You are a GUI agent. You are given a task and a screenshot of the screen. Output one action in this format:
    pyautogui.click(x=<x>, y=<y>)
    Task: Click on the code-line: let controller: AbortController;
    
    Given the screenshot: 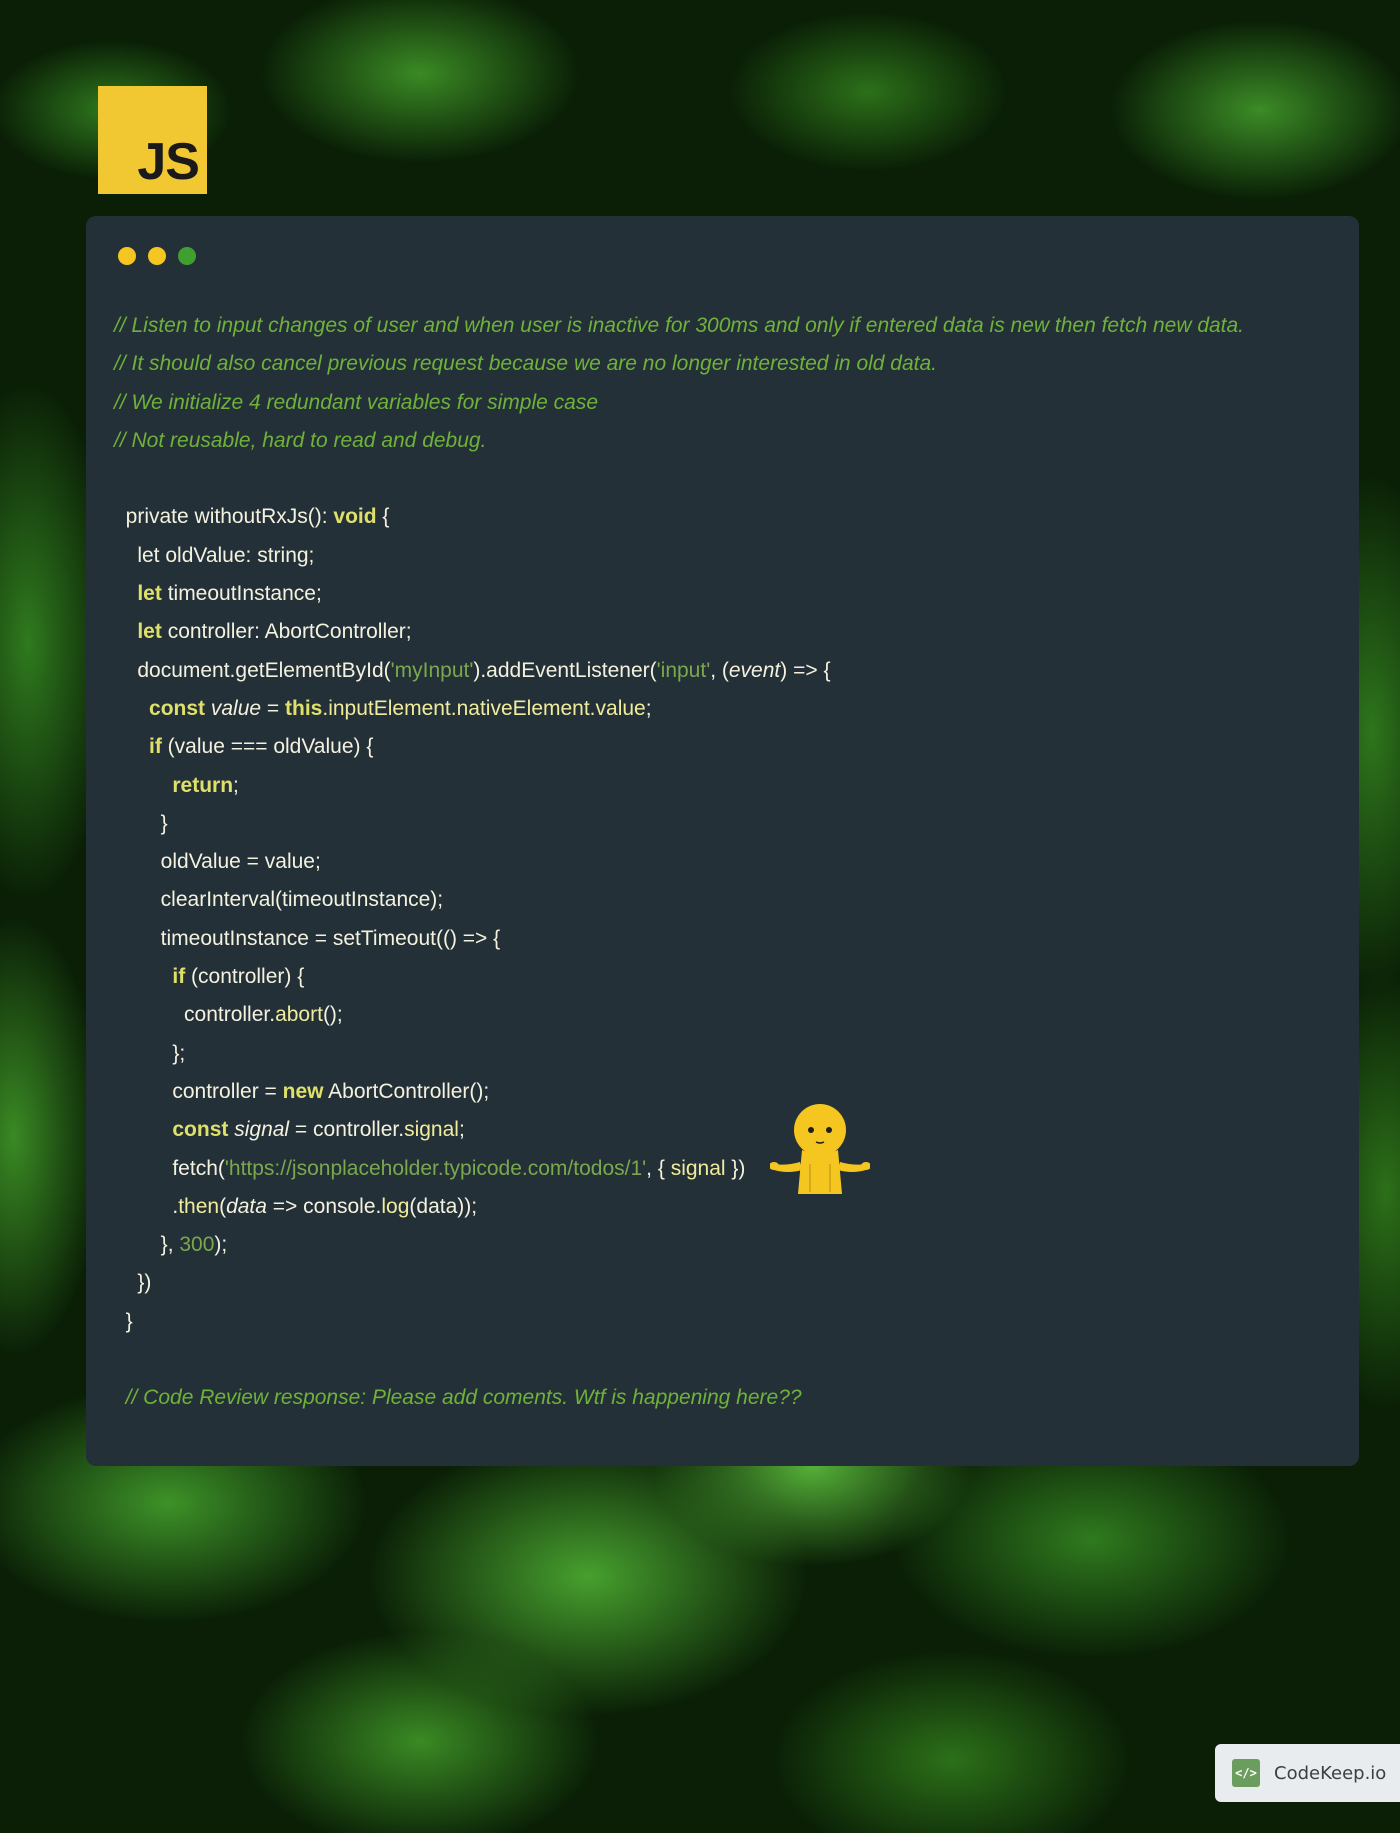 What is the action you would take?
    pyautogui.click(x=726, y=632)
    